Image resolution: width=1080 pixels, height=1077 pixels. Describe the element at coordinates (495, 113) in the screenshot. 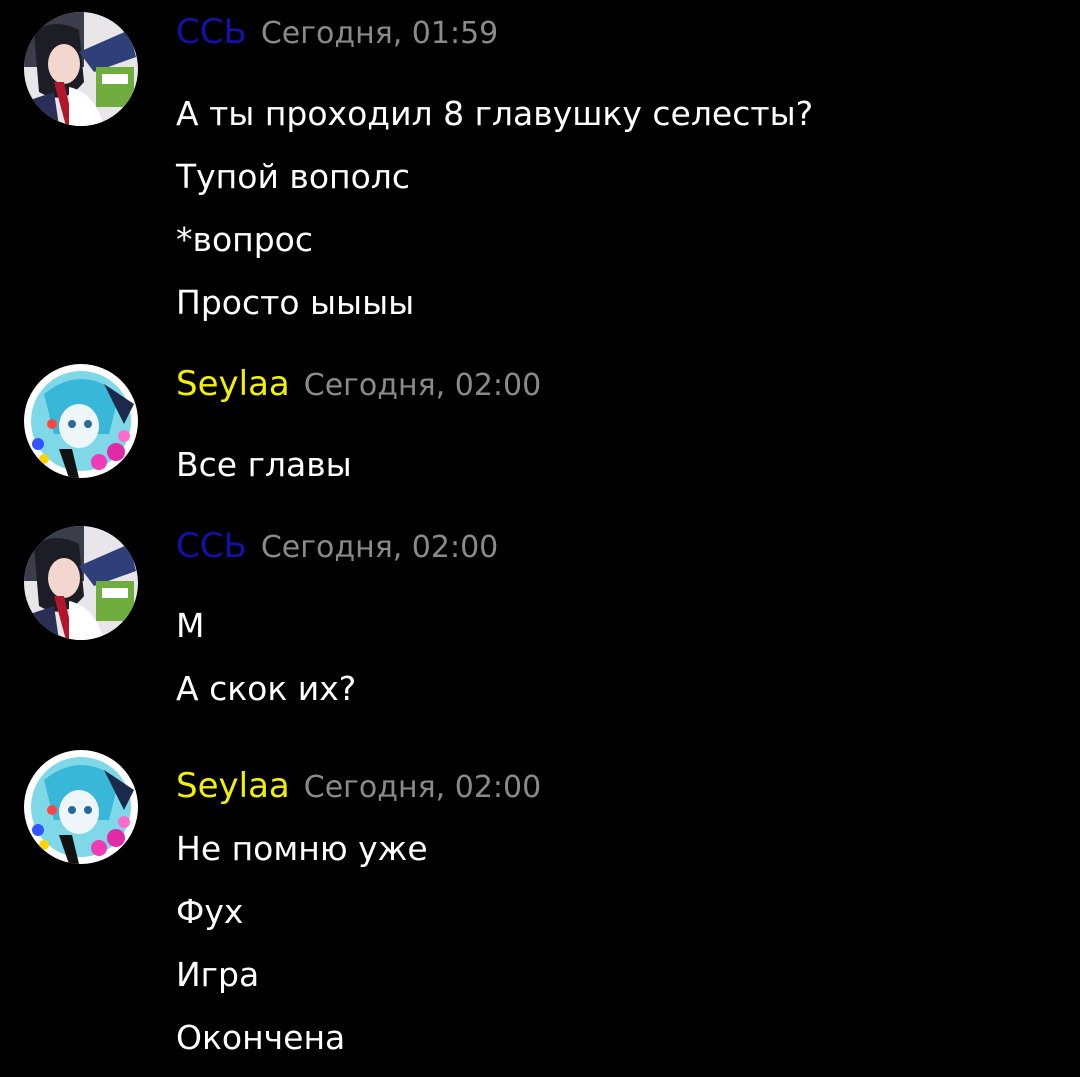

I see `message-text: А ты проходил 8 главушку селесты?` at that location.